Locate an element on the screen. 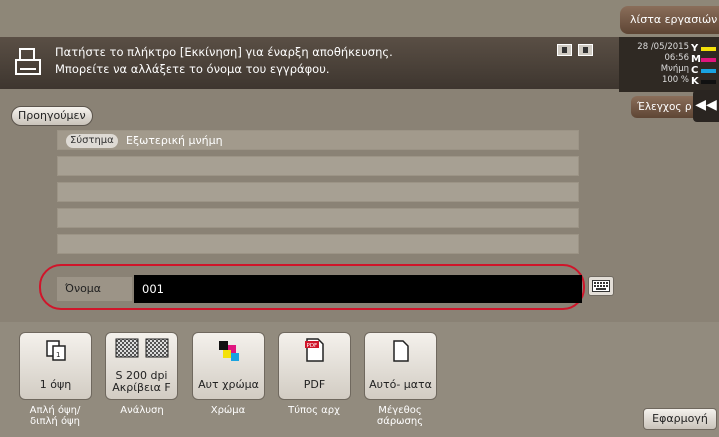 The width and height of the screenshot is (719, 437). file-type-button: PDF PDF is located at coordinates (314, 366).